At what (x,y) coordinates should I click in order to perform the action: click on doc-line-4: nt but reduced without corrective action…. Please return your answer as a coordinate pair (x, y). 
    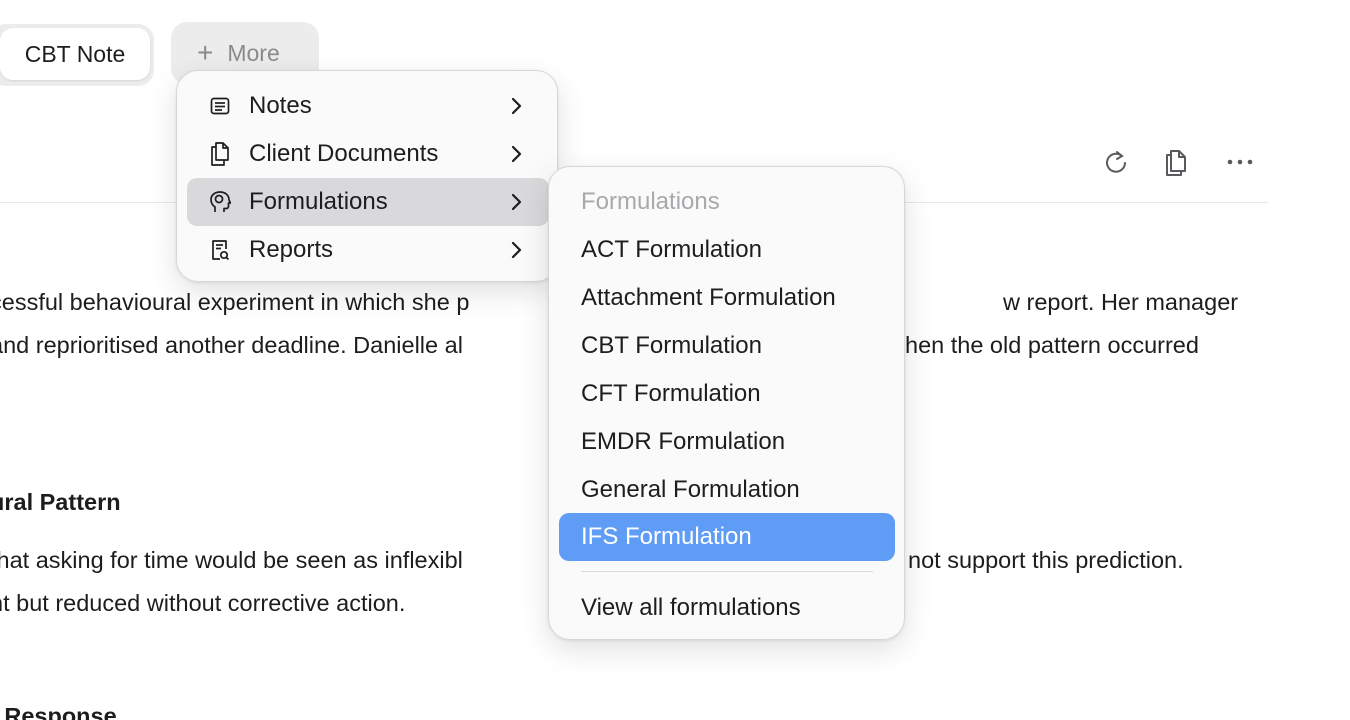
    Looking at the image, I should click on (203, 603).